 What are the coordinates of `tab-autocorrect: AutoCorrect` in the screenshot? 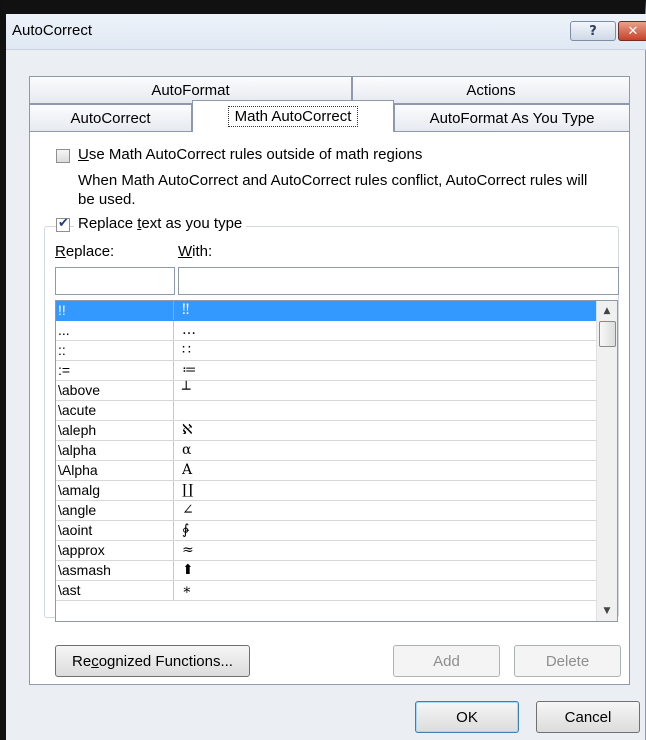 It's located at (110, 118).